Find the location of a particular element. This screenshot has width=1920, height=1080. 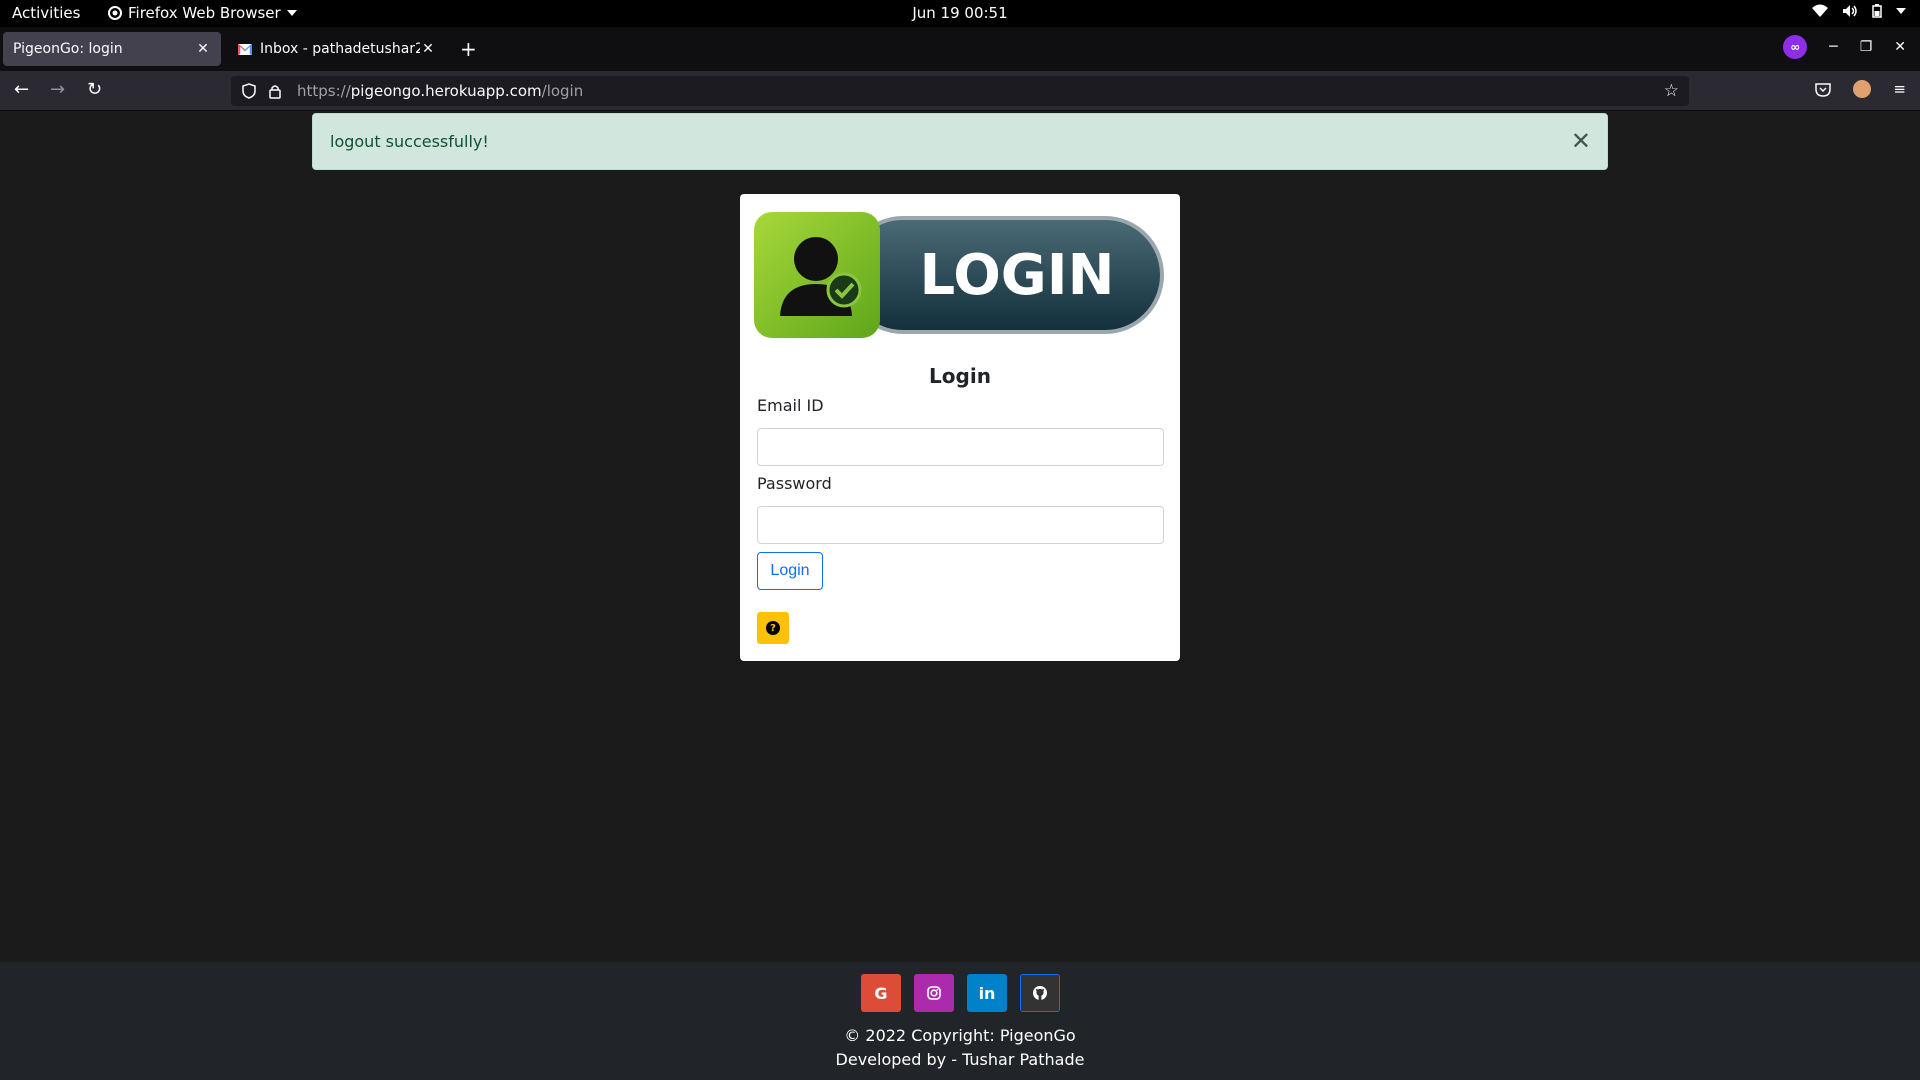

restore-button: ❐ is located at coordinates (1866, 47).